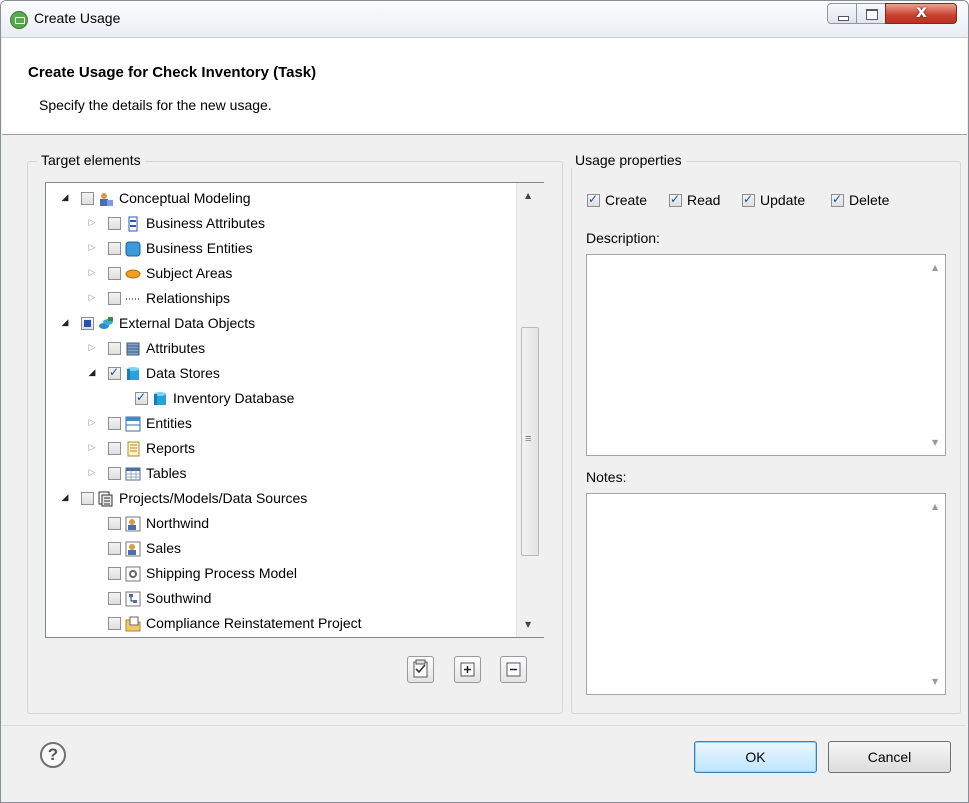 The height and width of the screenshot is (803, 969). I want to click on tree-item-label: Inventory Database, so click(234, 398).